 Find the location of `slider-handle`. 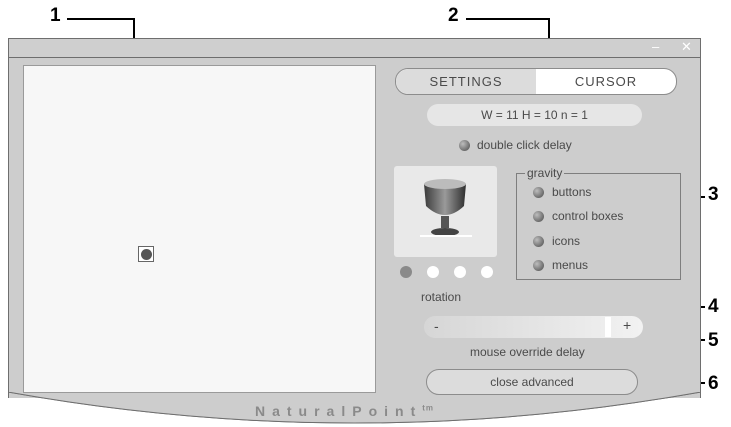

slider-handle is located at coordinates (608, 327).